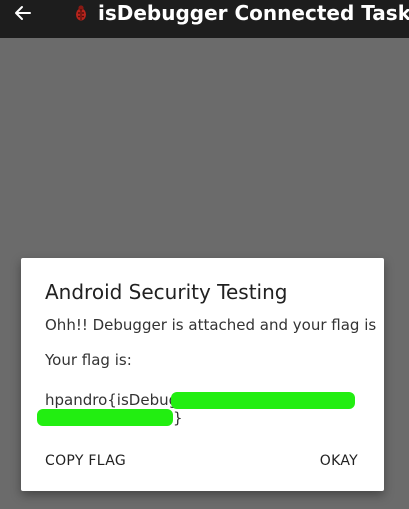 The width and height of the screenshot is (409, 509). I want to click on arrow-left-icon, so click(23, 13).